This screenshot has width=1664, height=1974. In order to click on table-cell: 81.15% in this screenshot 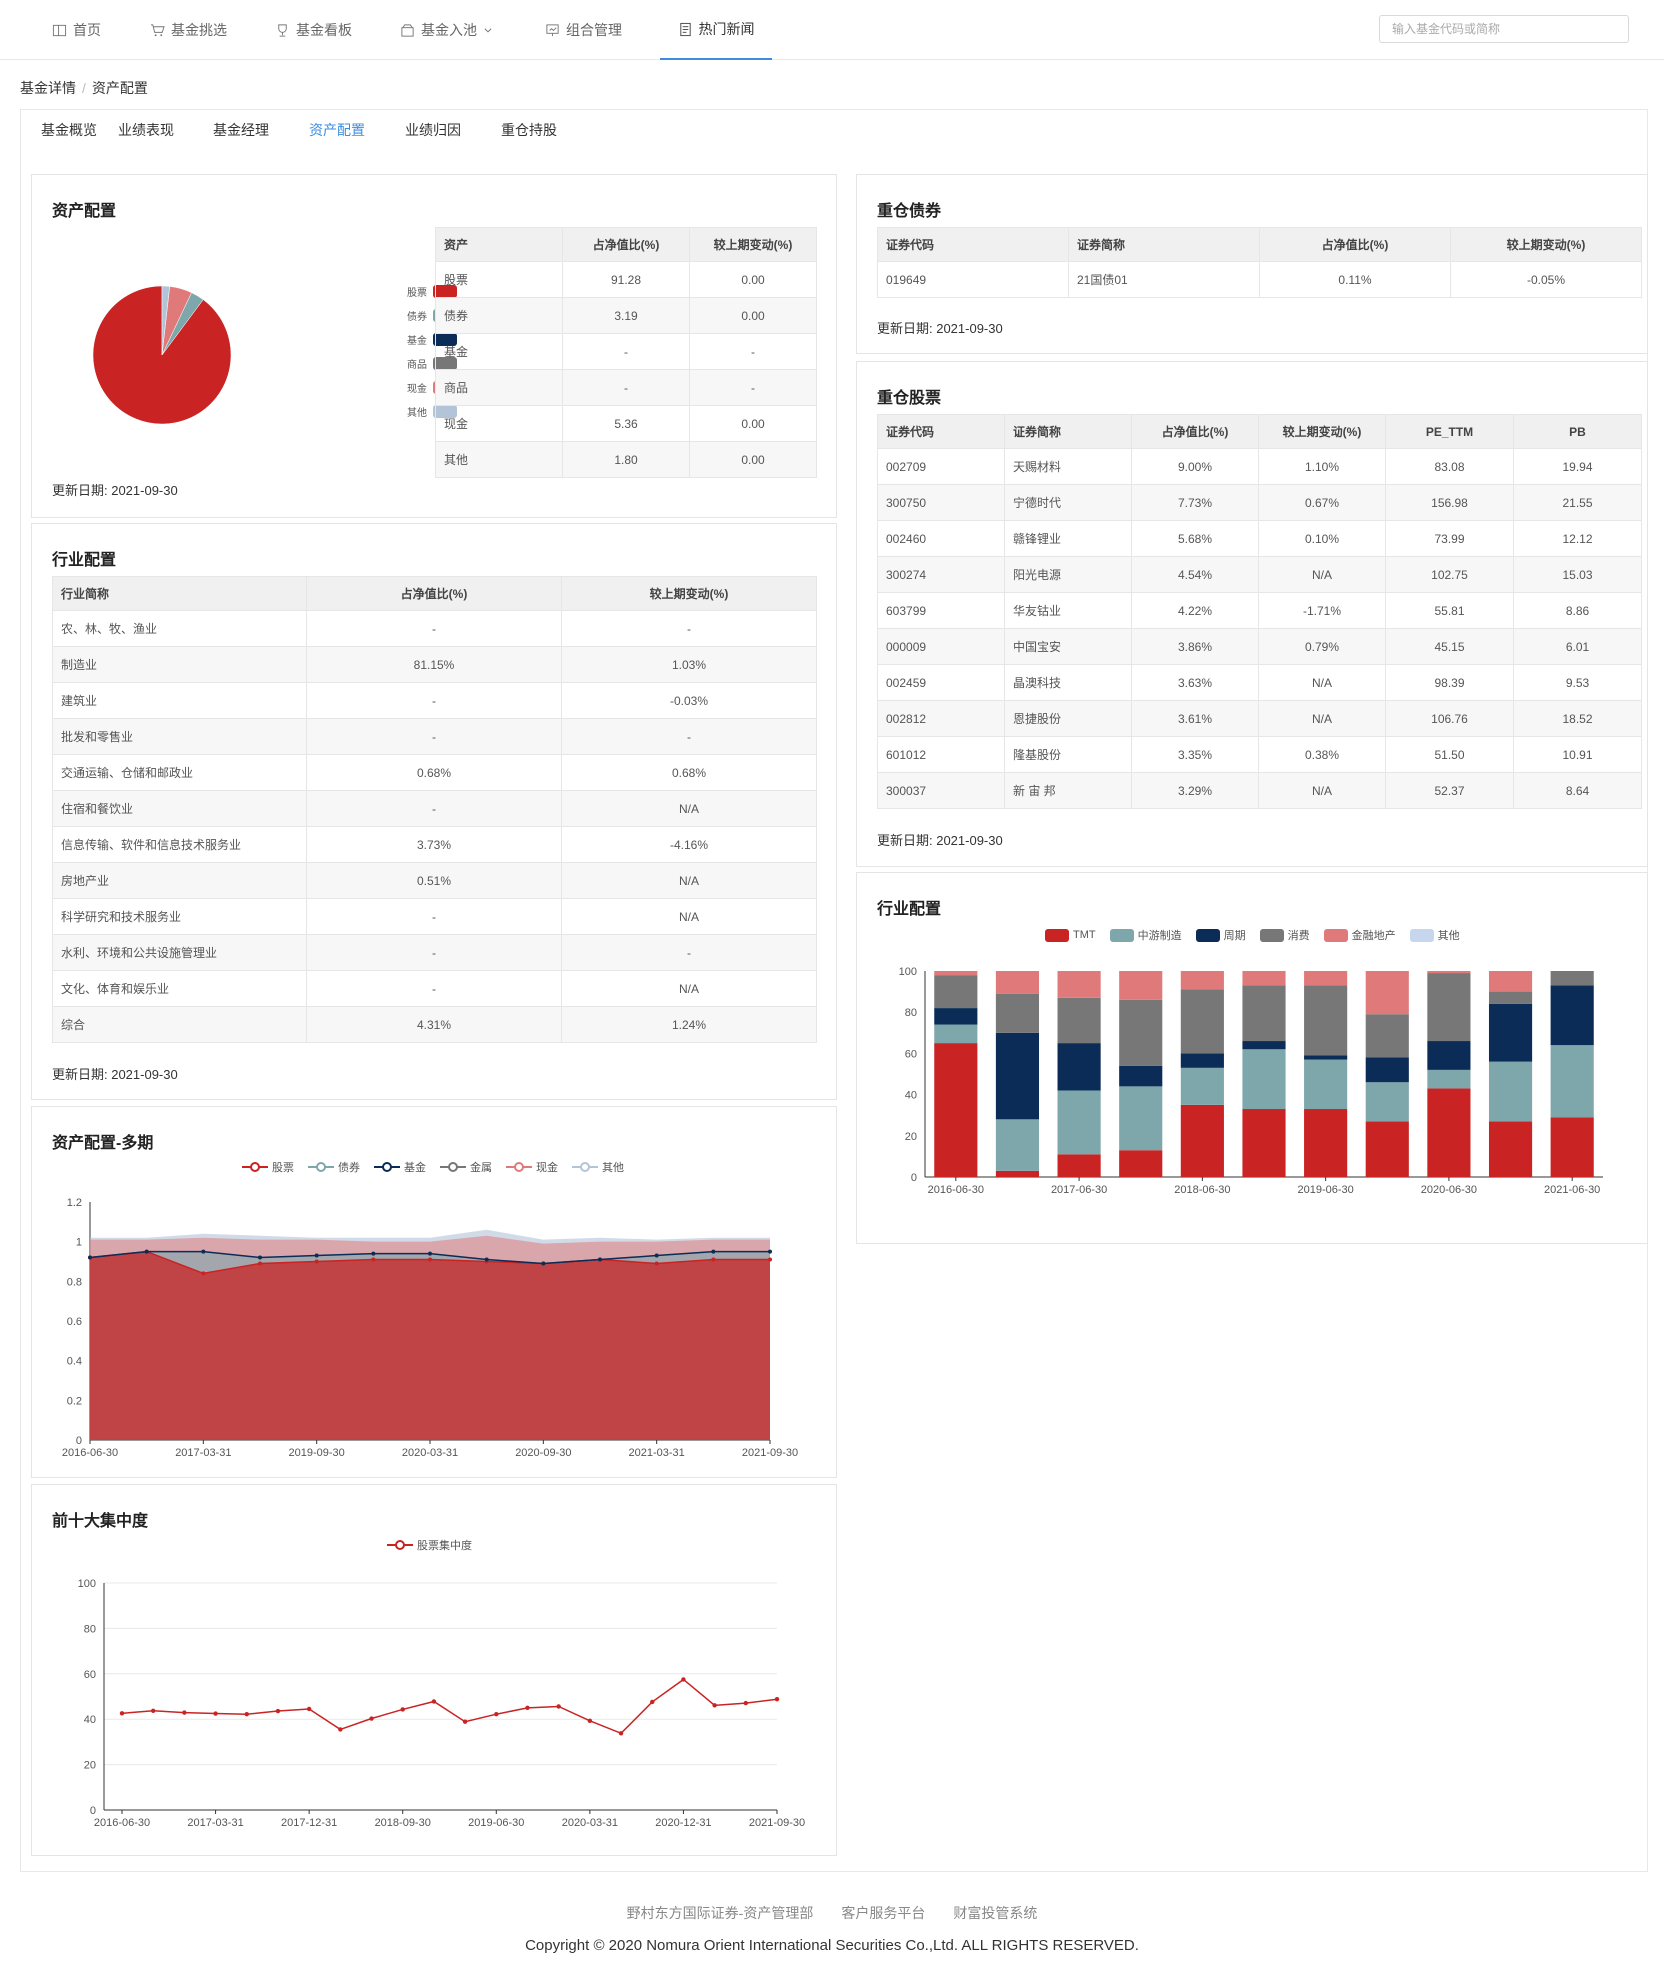, I will do `click(434, 664)`.